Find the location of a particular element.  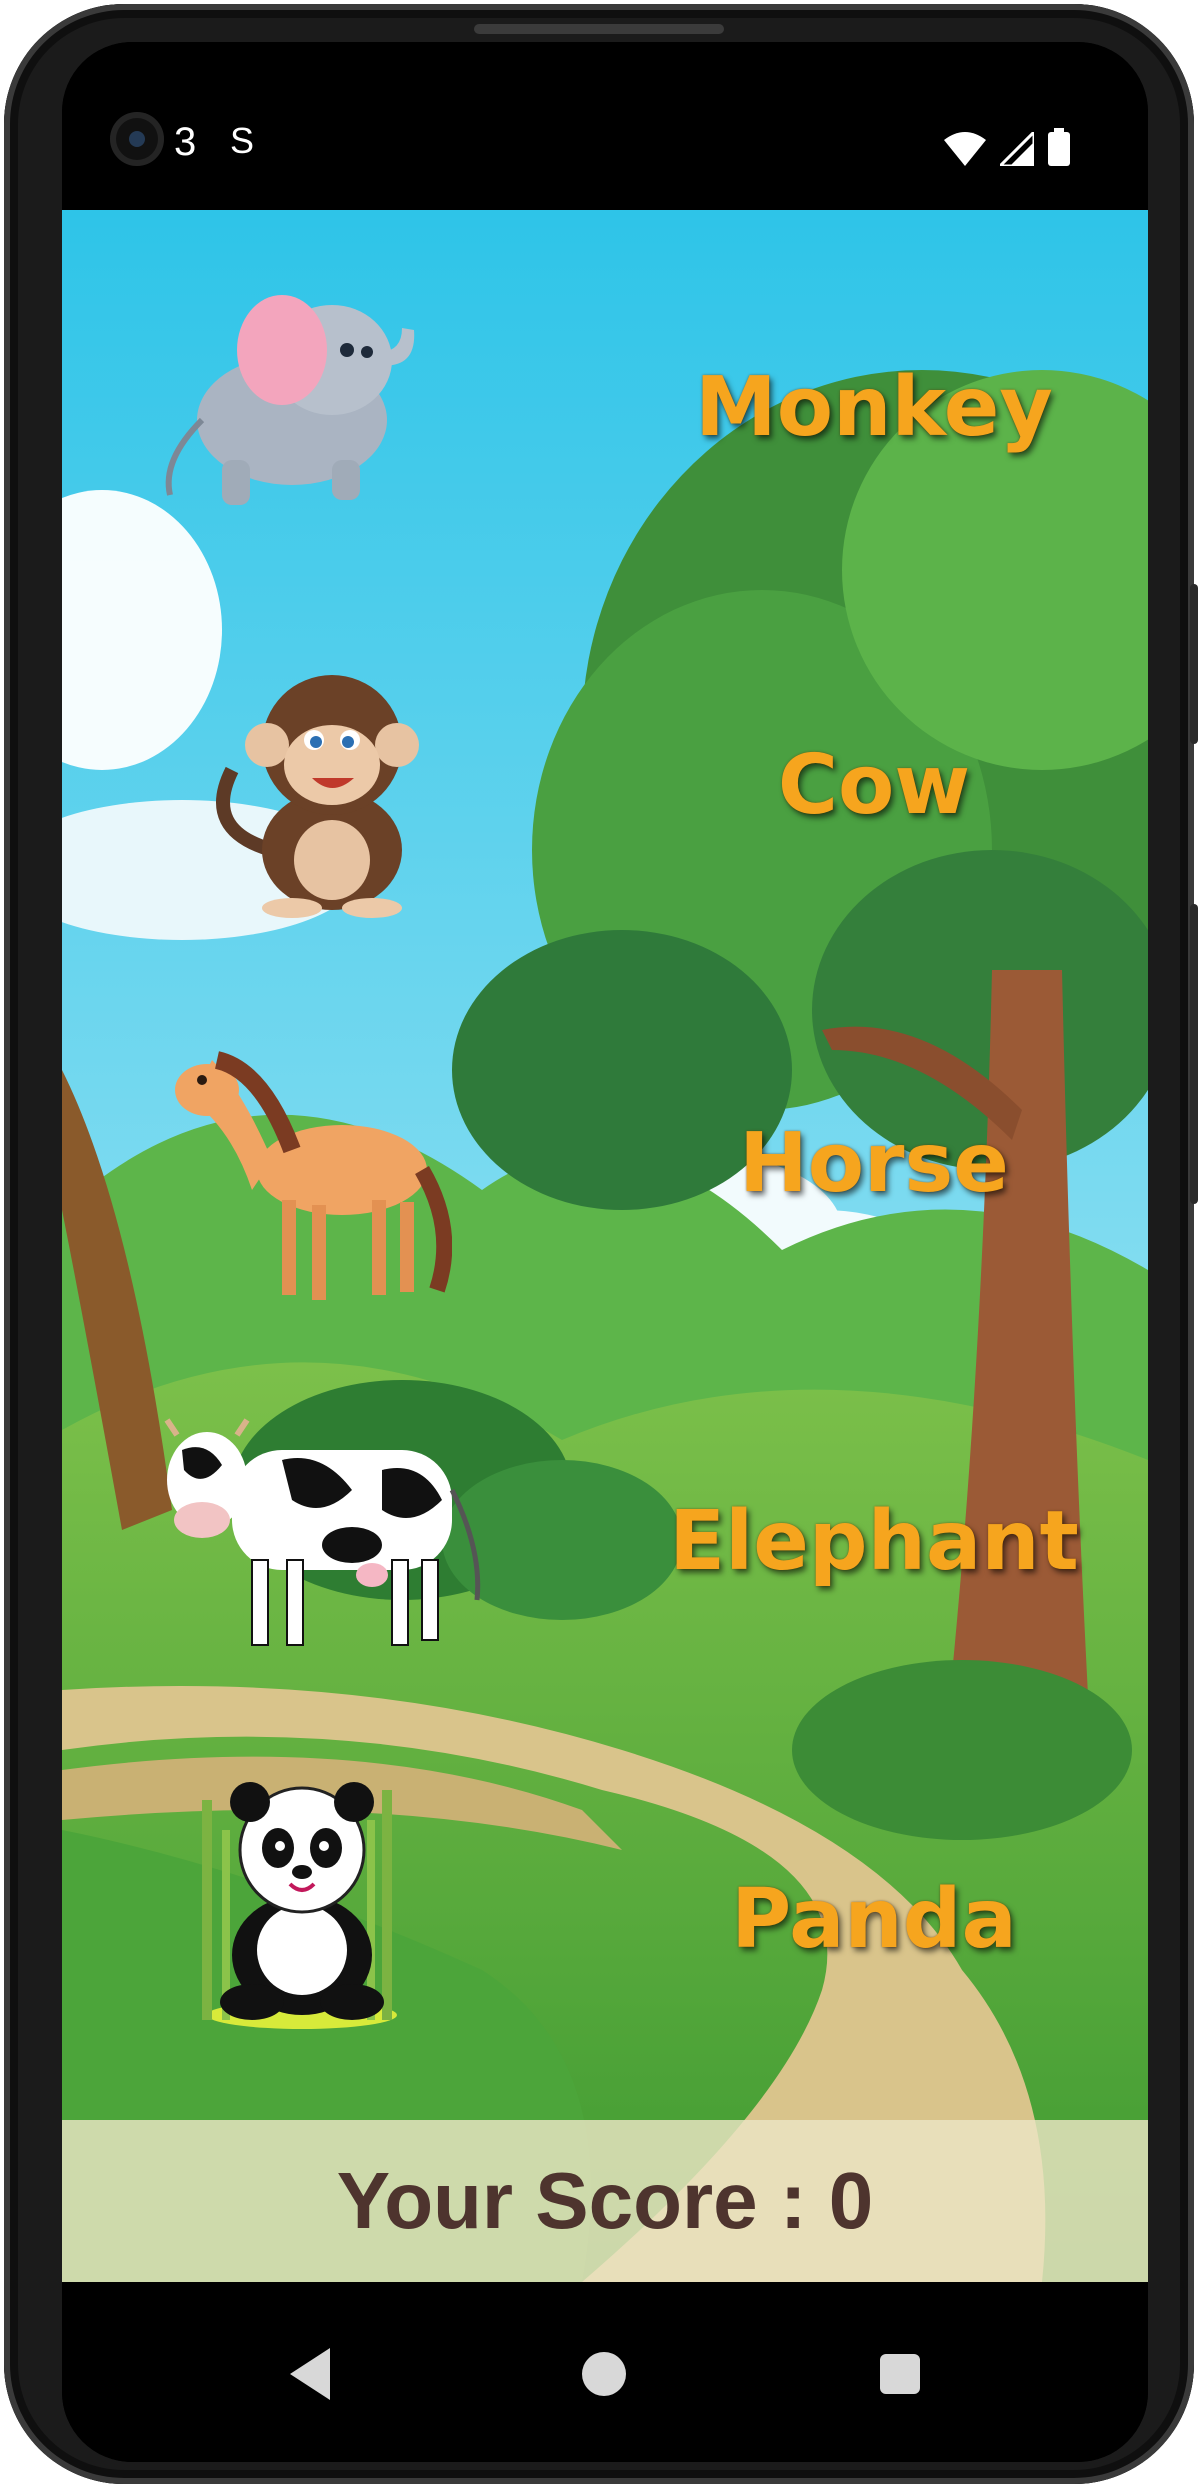

score-bar: Your Score : 0 is located at coordinates (605, 2201).